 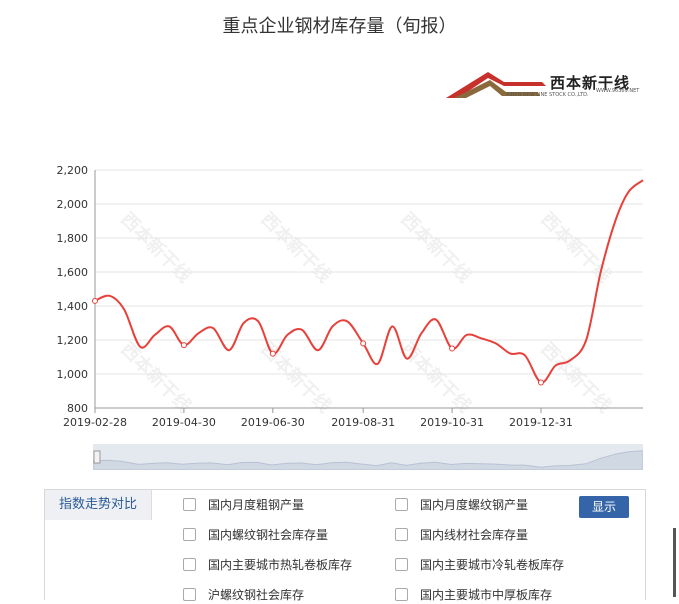 What do you see at coordinates (339, 25) in the screenshot?
I see `page-title: 重点企业钢材库存量（旬报）` at bounding box center [339, 25].